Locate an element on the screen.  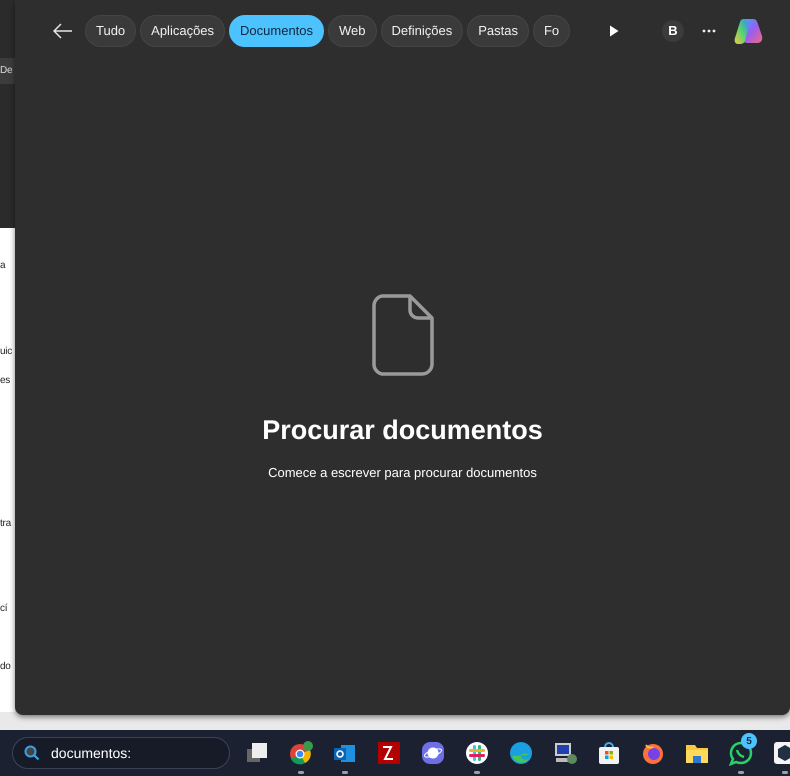
cut-off-text: tra is located at coordinates (5, 524).